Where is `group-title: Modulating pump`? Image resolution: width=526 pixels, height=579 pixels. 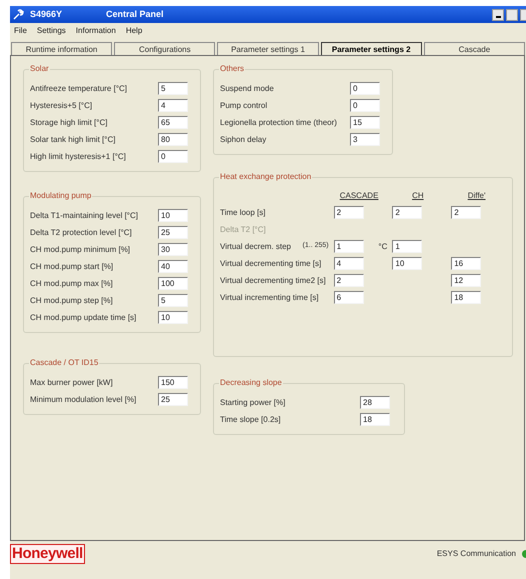 group-title: Modulating pump is located at coordinates (60, 196).